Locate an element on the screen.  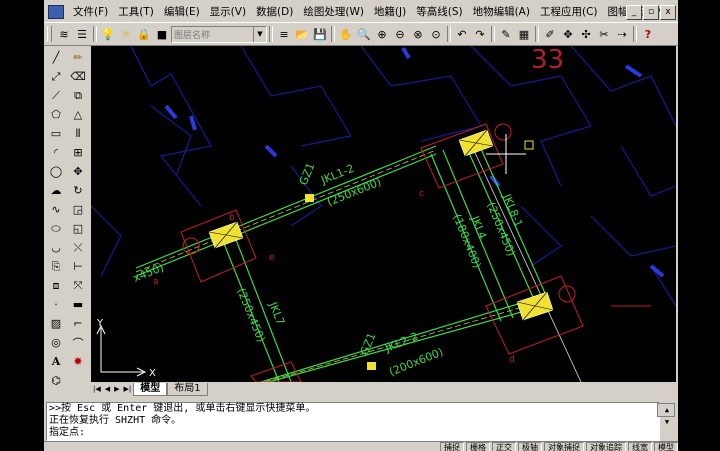
insert-block-icon: ⎘ is located at coordinates (56, 266).